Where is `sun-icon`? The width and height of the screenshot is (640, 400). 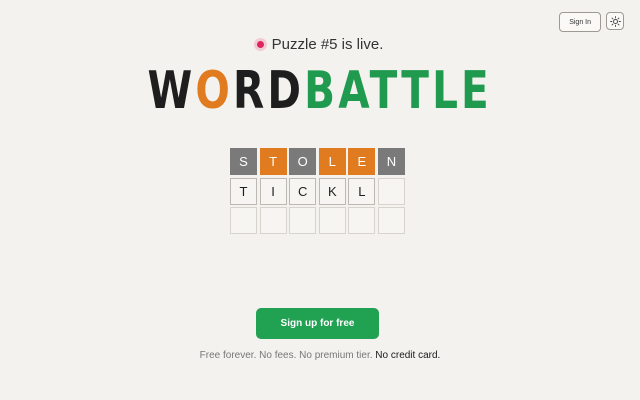
sun-icon is located at coordinates (615, 21).